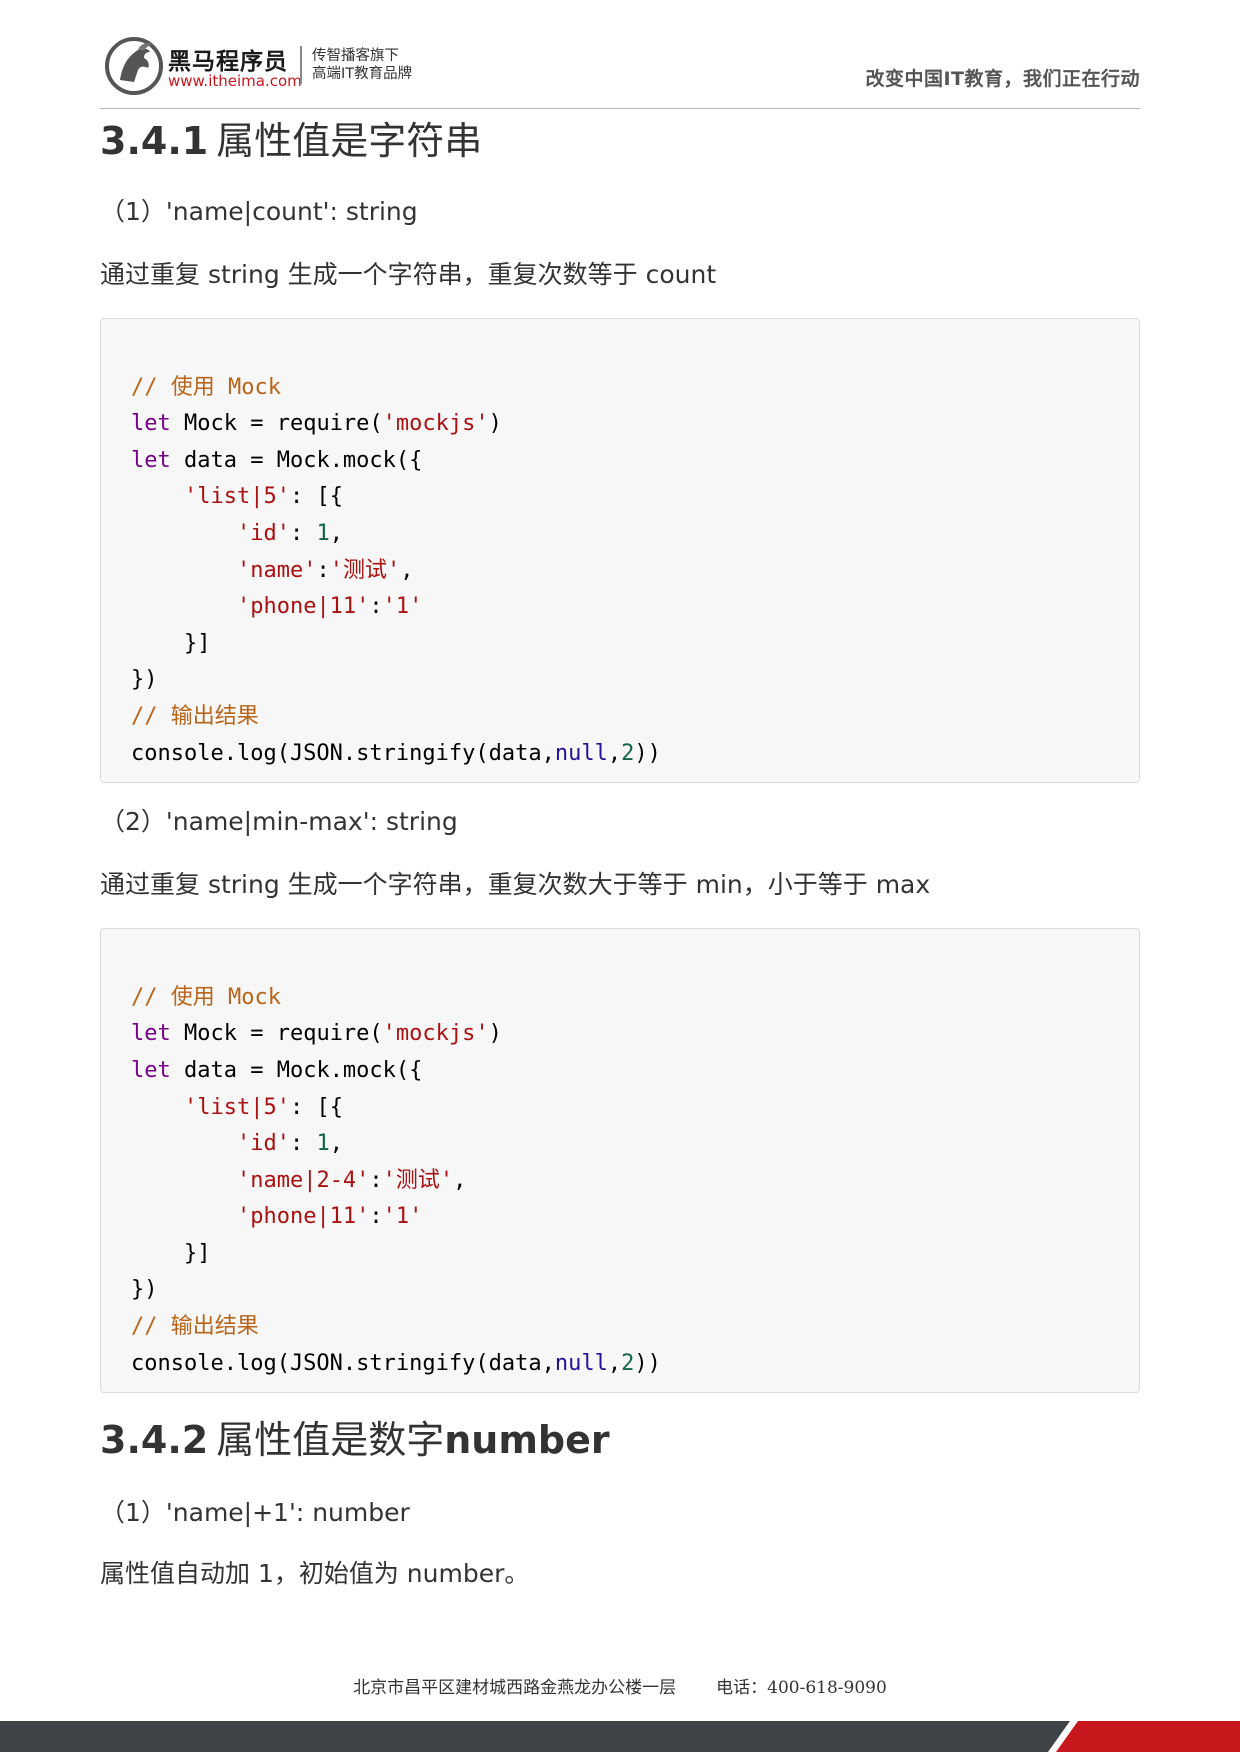 The width and height of the screenshot is (1240, 1752). Describe the element at coordinates (228, 62) in the screenshot. I see `brand-name: 黑马程序员` at that location.